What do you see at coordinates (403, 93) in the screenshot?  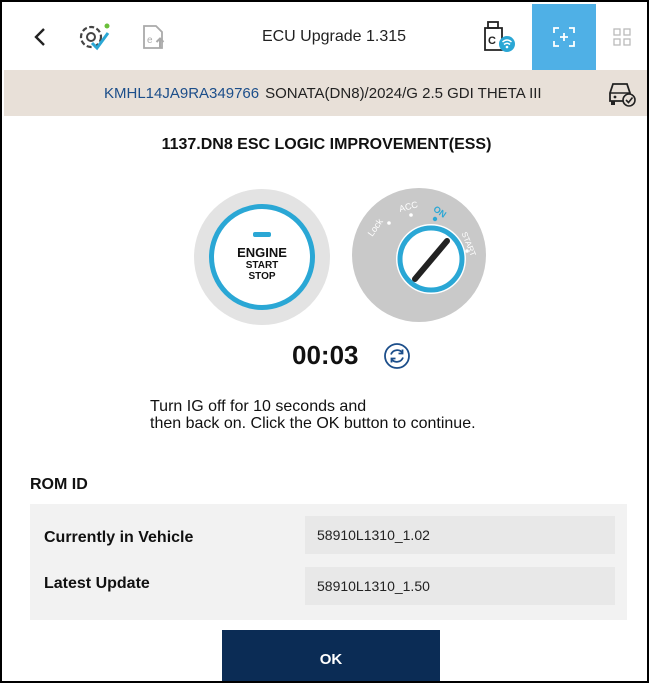 I see `vehicle-model: SONATA(DN8)/2024/G 2.5 GDI THETA III` at bounding box center [403, 93].